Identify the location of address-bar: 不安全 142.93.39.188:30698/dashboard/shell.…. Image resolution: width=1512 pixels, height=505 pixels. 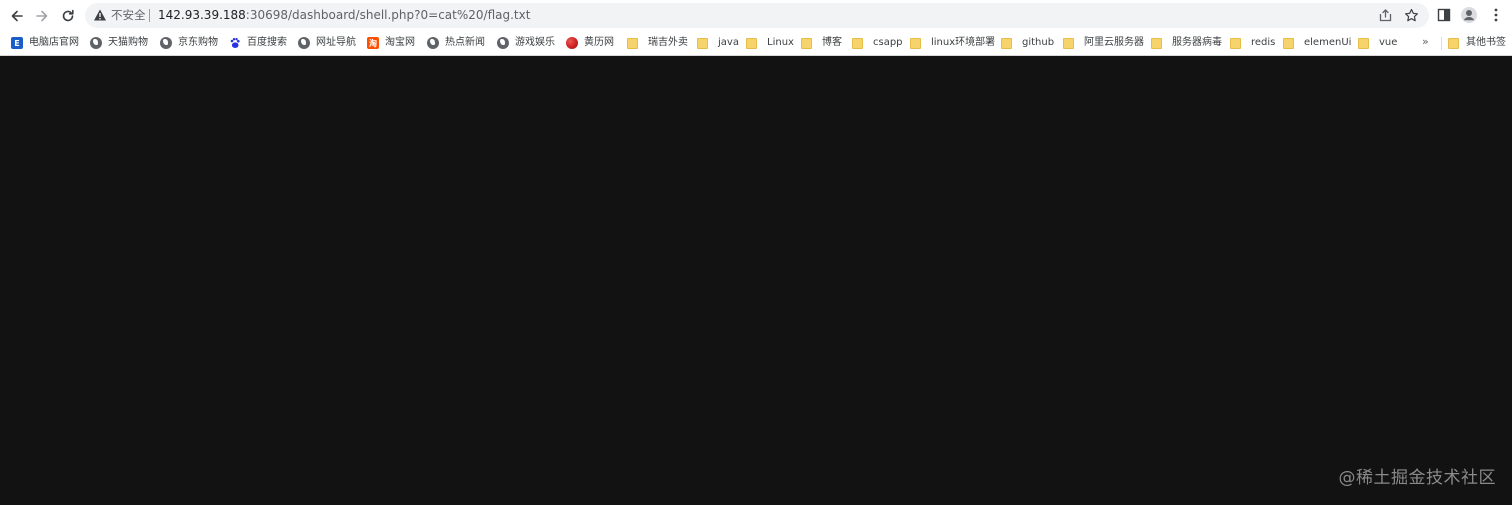
(757, 15).